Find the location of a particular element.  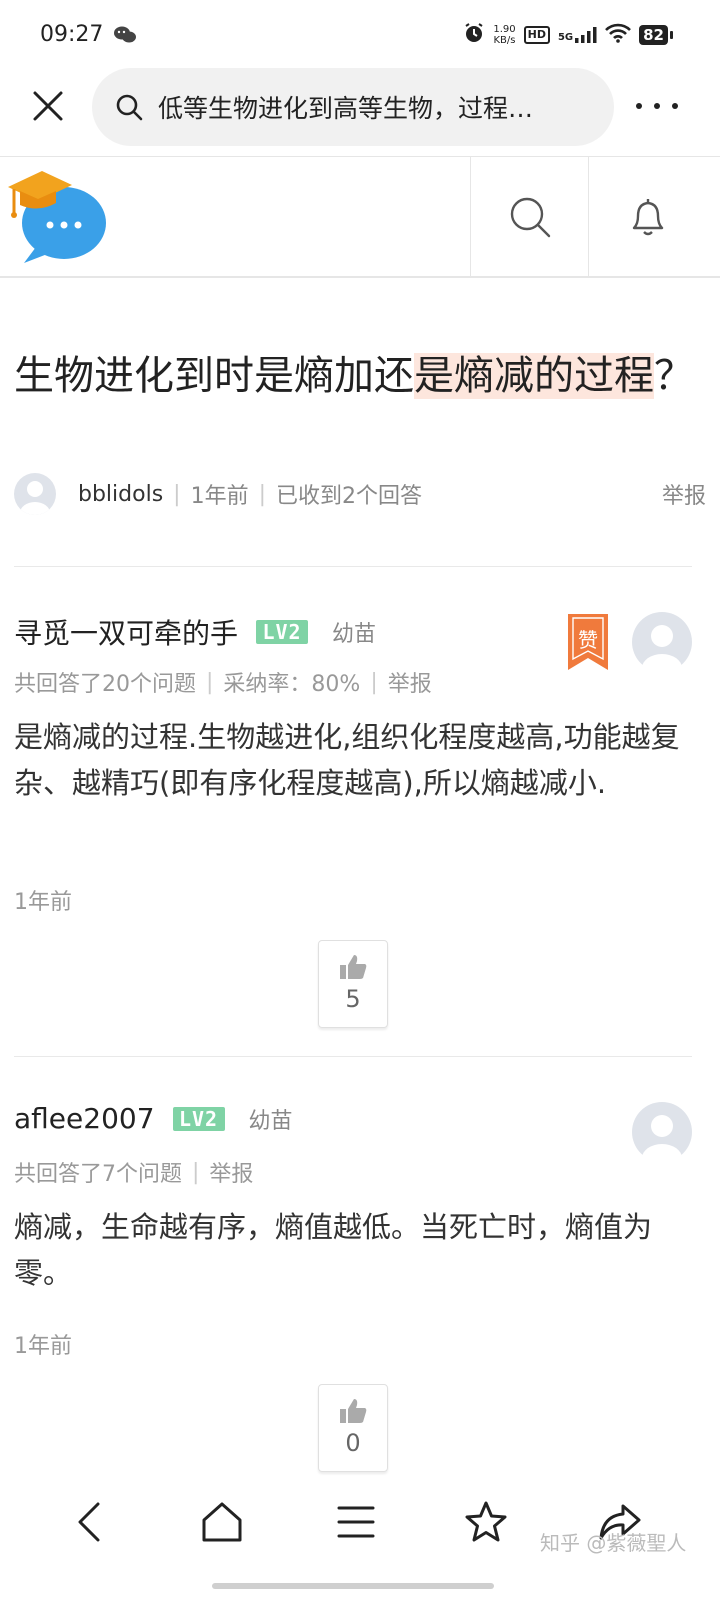

close-button is located at coordinates (48, 106).